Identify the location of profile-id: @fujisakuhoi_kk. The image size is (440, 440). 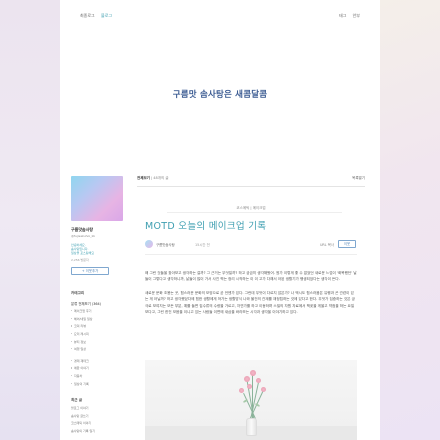
(83, 236).